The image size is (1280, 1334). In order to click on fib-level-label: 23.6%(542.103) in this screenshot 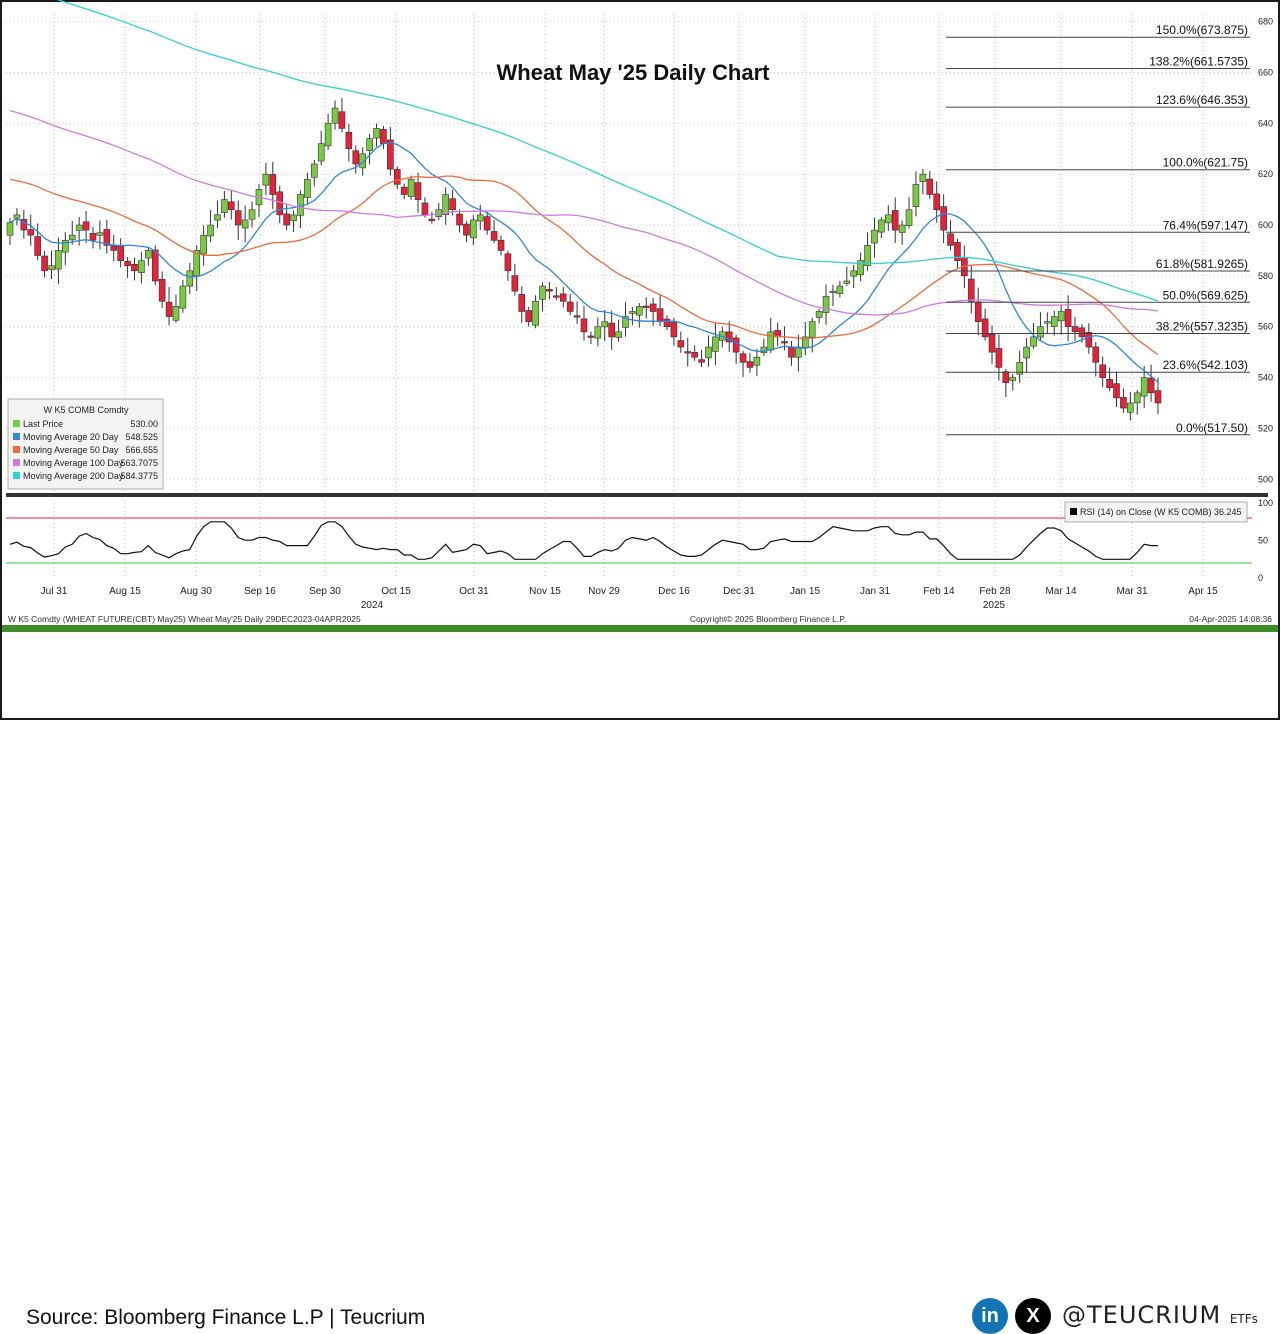, I will do `click(1205, 365)`.